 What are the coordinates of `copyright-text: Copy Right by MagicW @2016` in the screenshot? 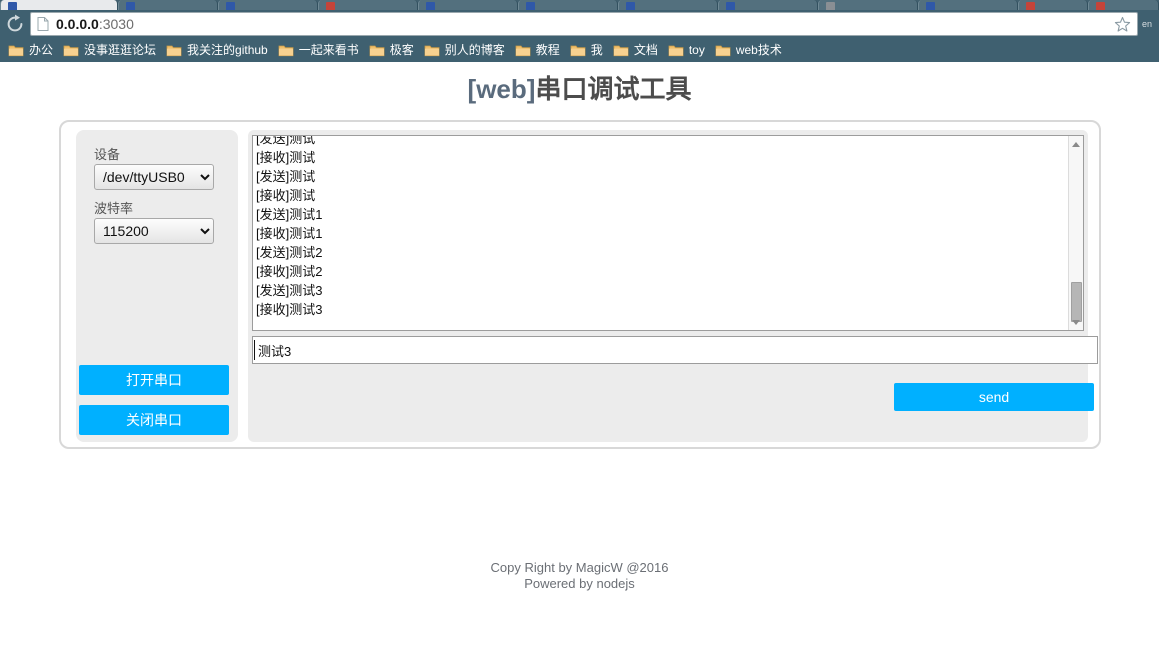 It's located at (579, 567).